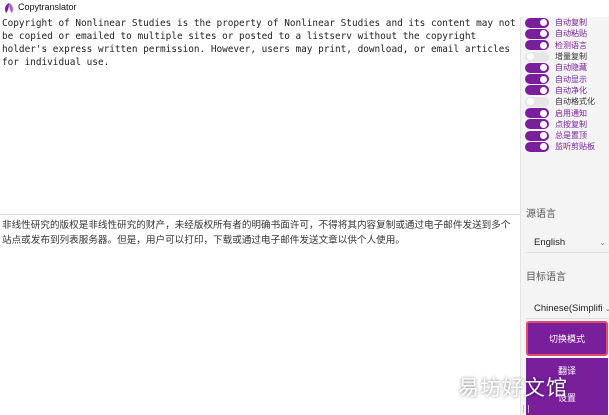  I want to click on option-row: 总是置顶, so click(567, 135).